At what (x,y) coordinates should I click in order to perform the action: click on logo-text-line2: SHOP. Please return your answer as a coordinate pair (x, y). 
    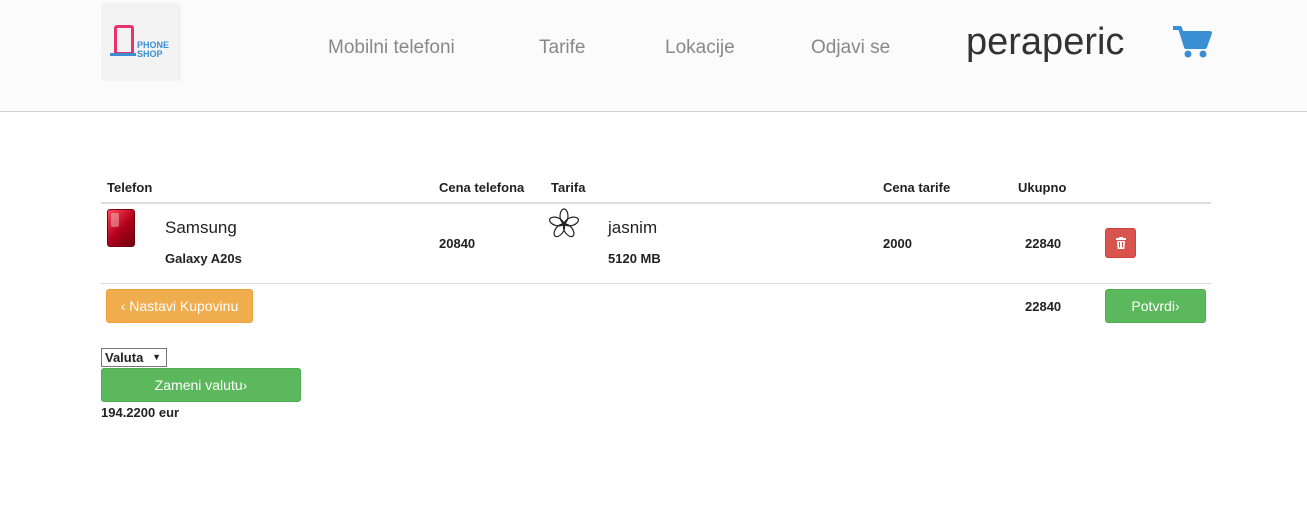
    Looking at the image, I should click on (150, 54).